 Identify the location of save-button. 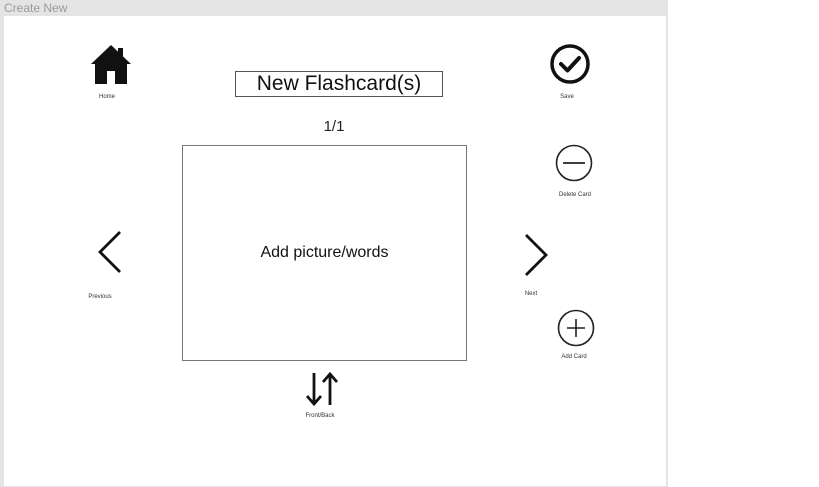
(570, 64).